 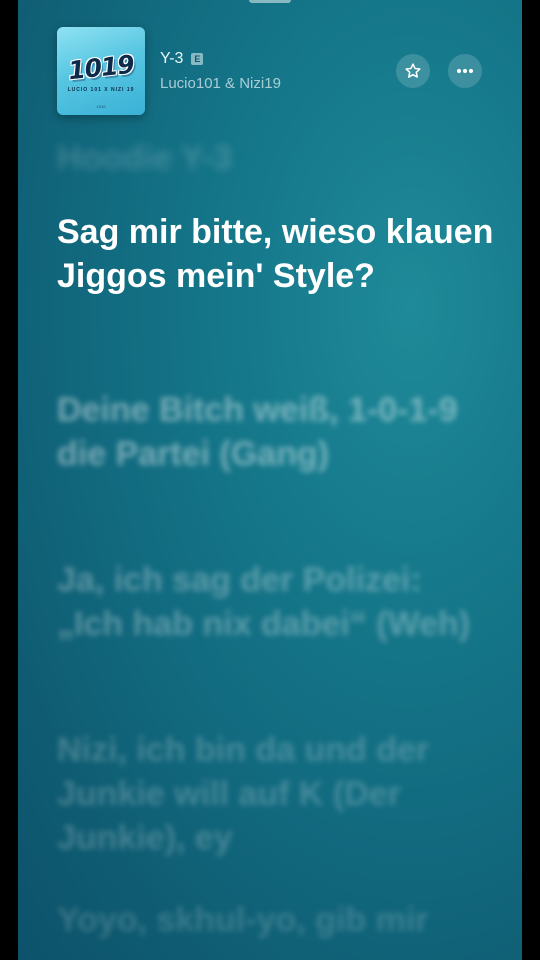 What do you see at coordinates (101, 67) in the screenshot?
I see `artwork-logo: 1019` at bounding box center [101, 67].